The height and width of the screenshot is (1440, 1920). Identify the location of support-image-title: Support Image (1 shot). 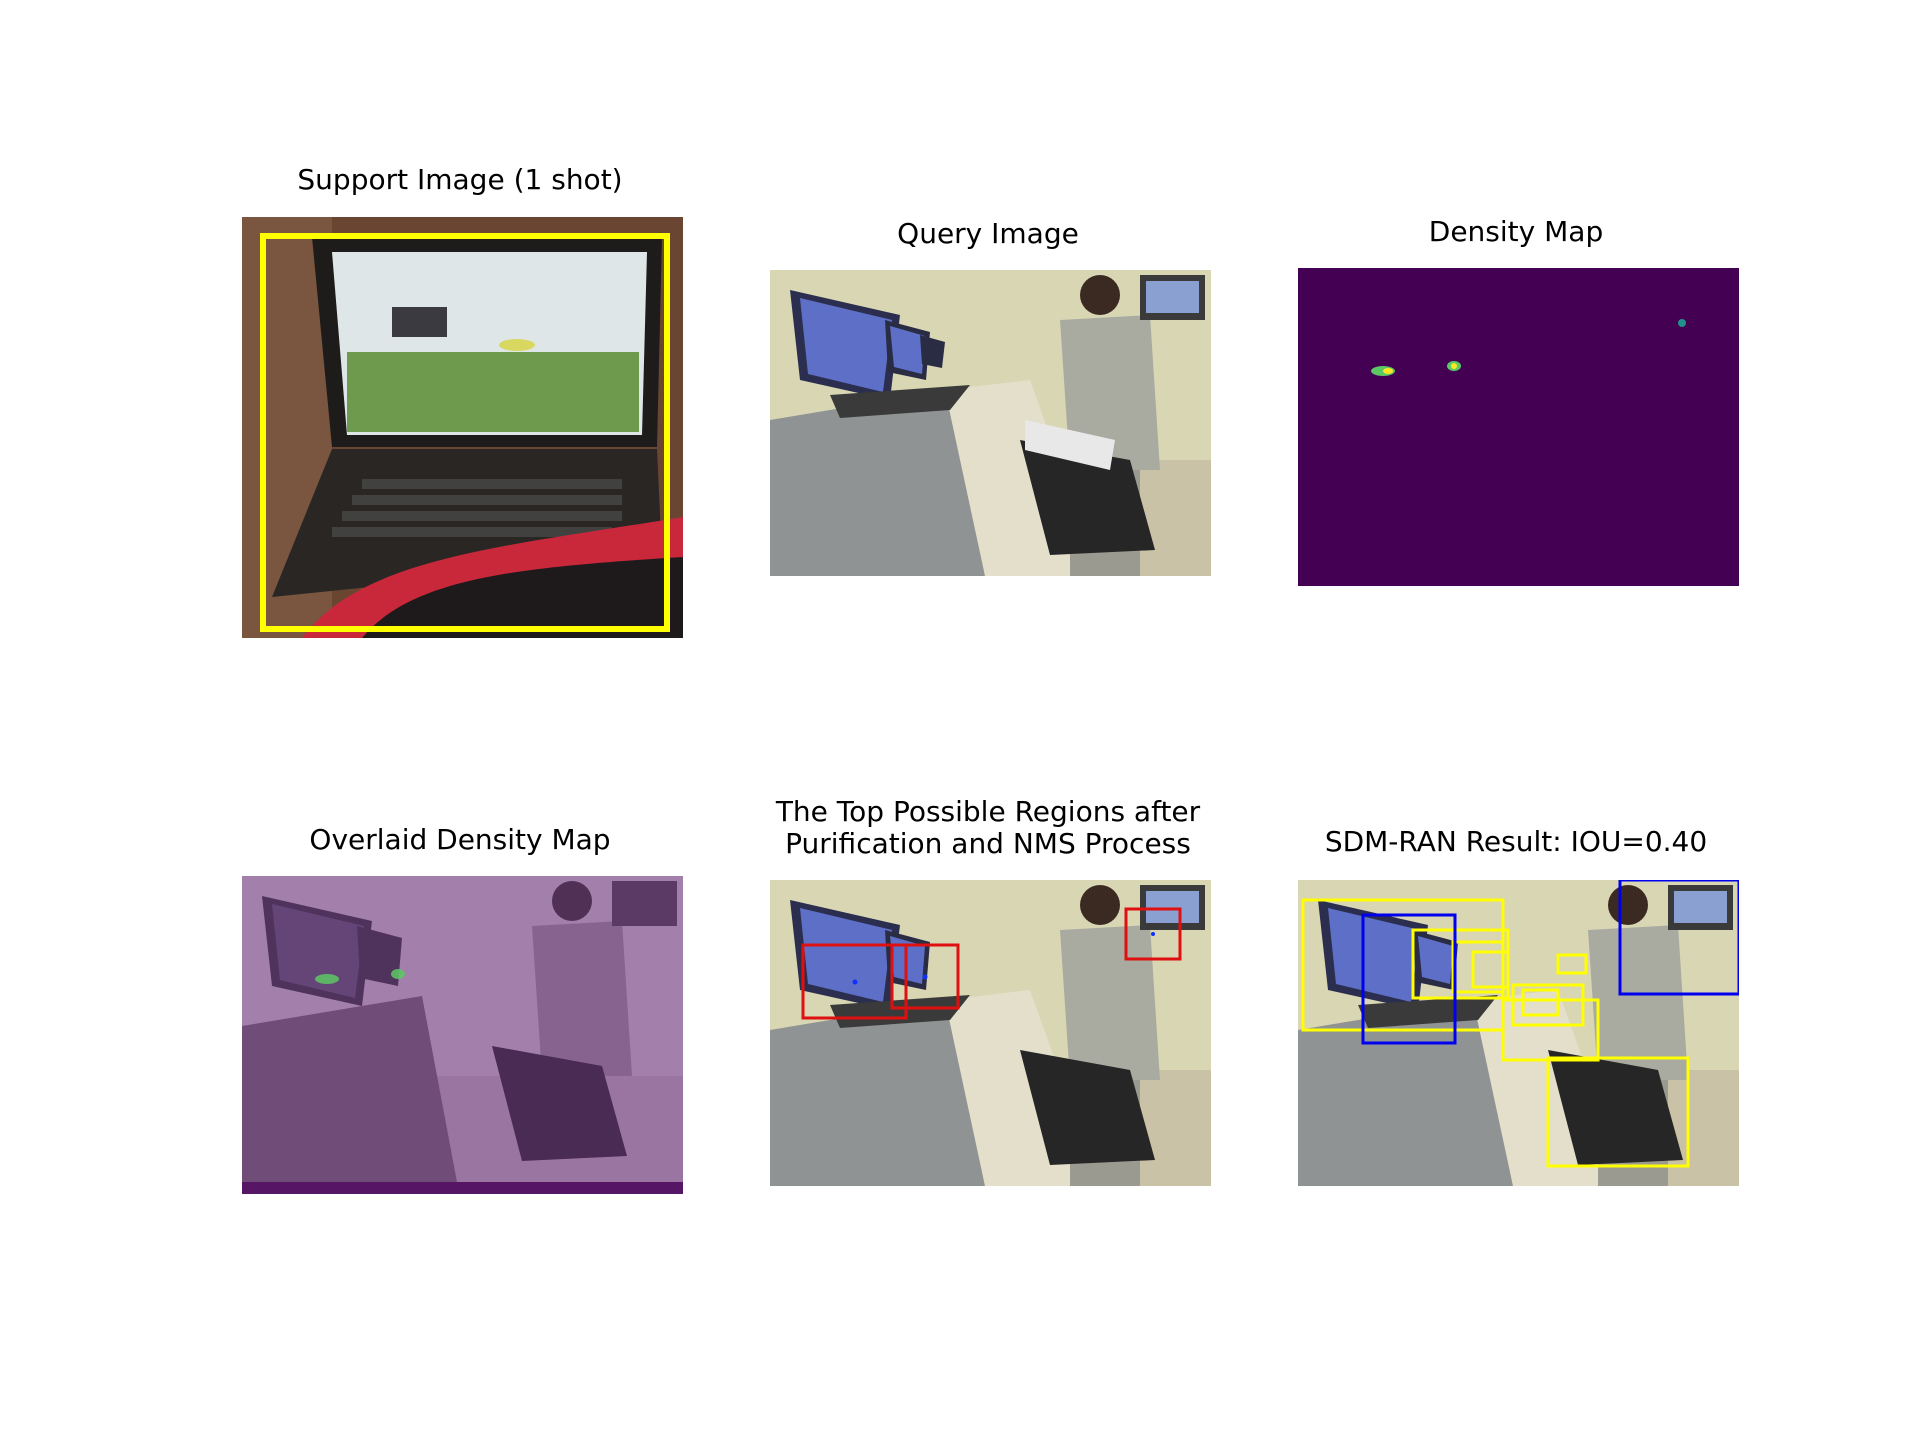
(460, 179).